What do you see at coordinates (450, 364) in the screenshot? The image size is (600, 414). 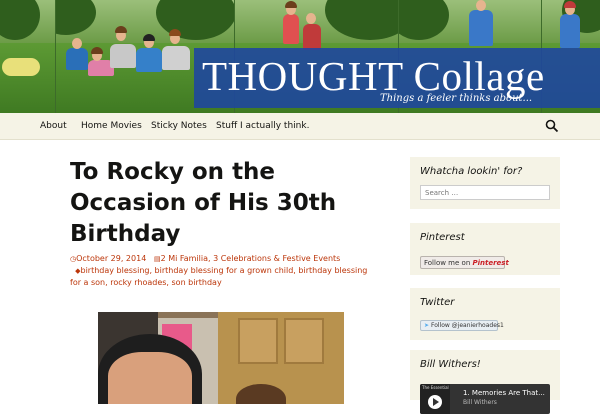 I see `music-widget-title: Bill Withers!` at bounding box center [450, 364].